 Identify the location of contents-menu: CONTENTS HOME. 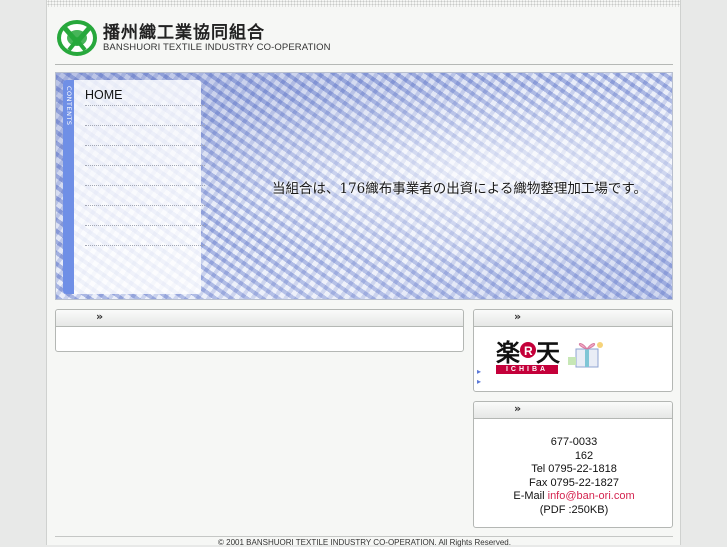
(134, 187).